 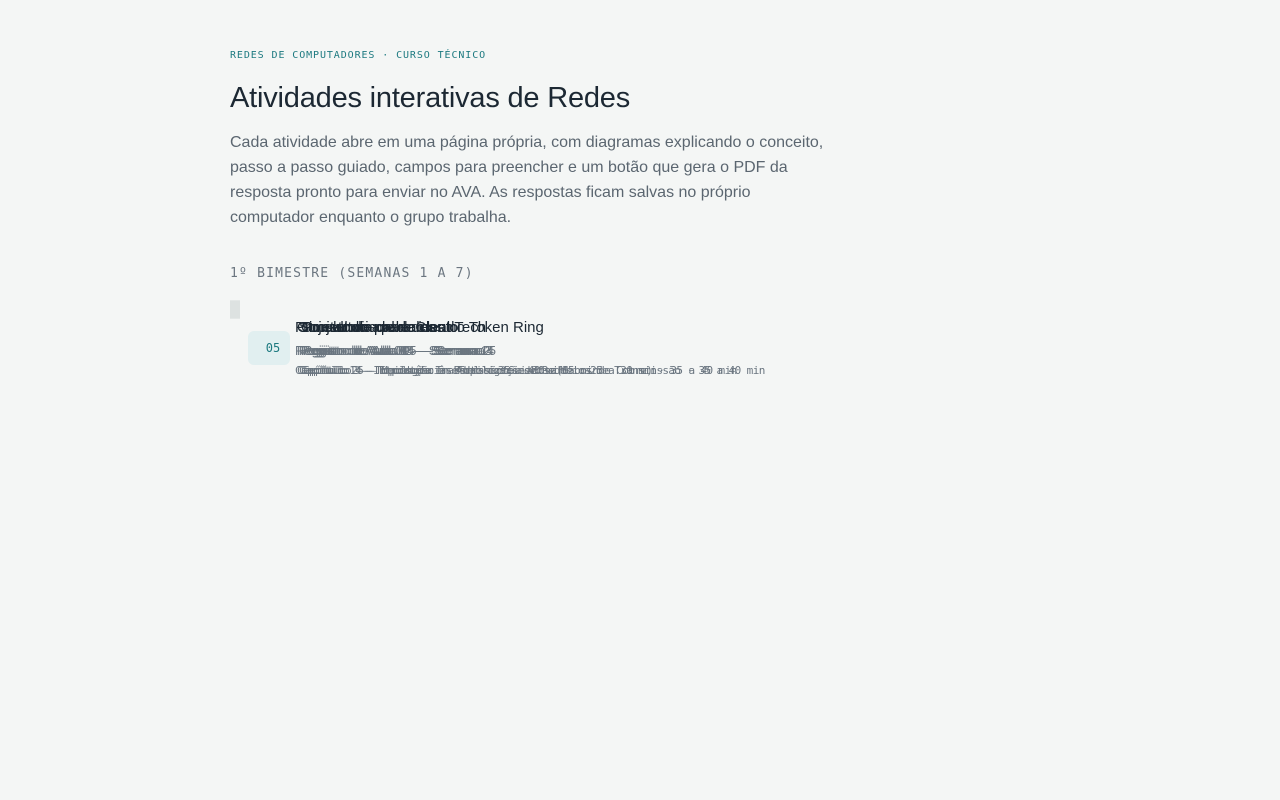 I want to click on section-heading: 1º BIMESTRE (SEMANAS 1 A 7), so click(x=352, y=273).